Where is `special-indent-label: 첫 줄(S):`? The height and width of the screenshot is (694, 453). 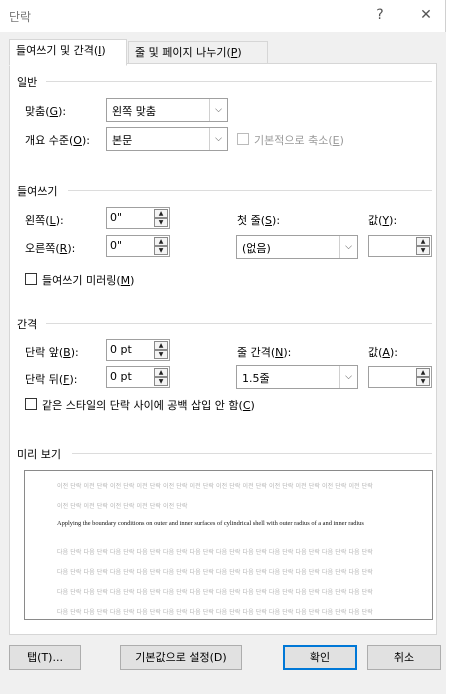 special-indent-label: 첫 줄(S): is located at coordinates (259, 220).